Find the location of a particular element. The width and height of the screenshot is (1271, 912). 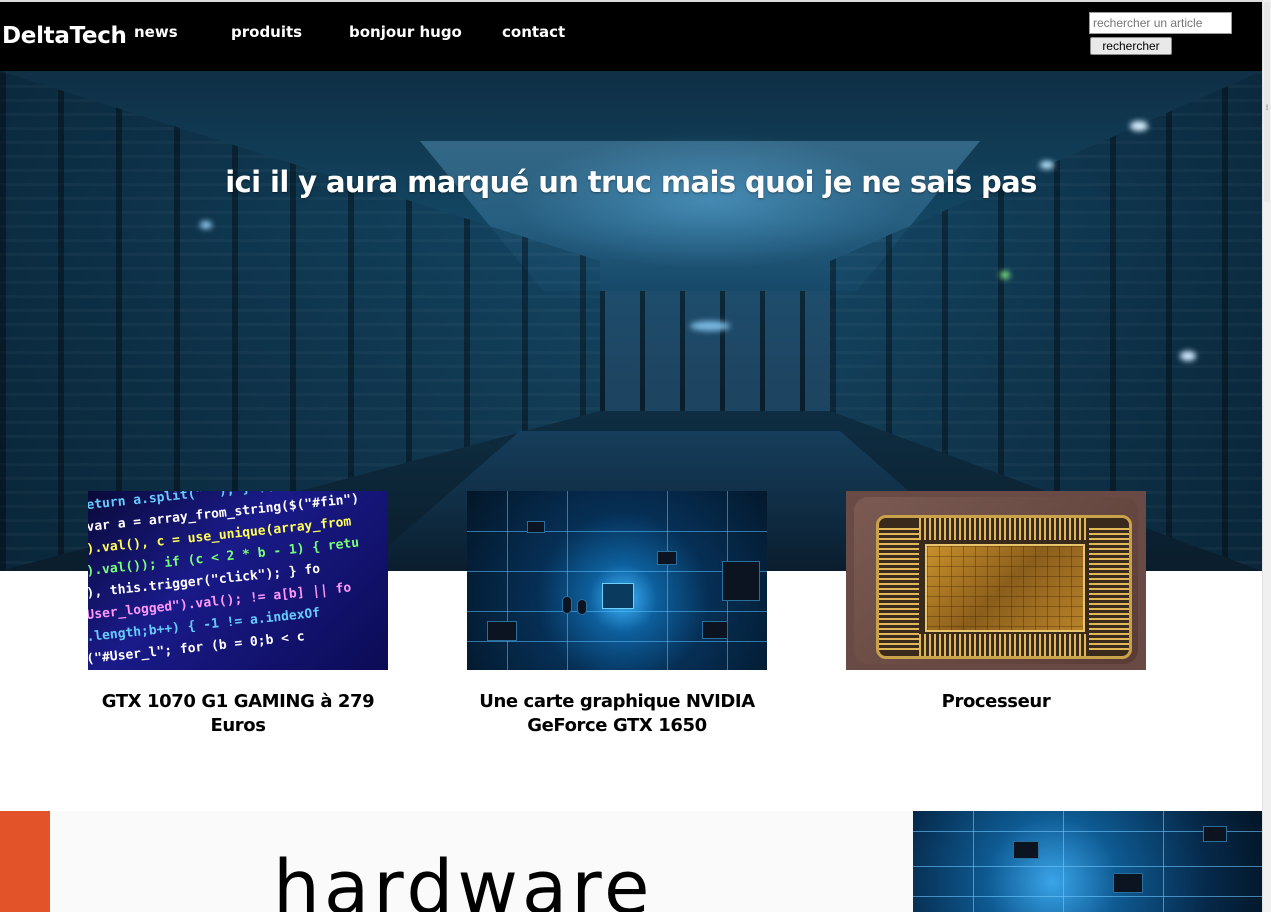

article-card: Processeur is located at coordinates (996, 602).